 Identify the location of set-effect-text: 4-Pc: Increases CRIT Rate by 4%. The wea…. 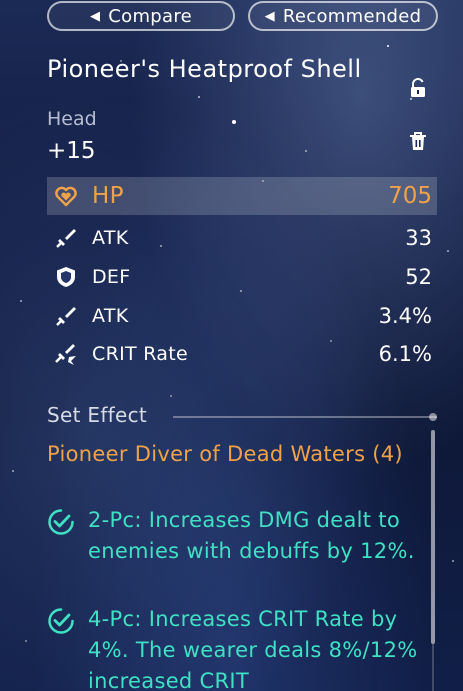
(253, 649).